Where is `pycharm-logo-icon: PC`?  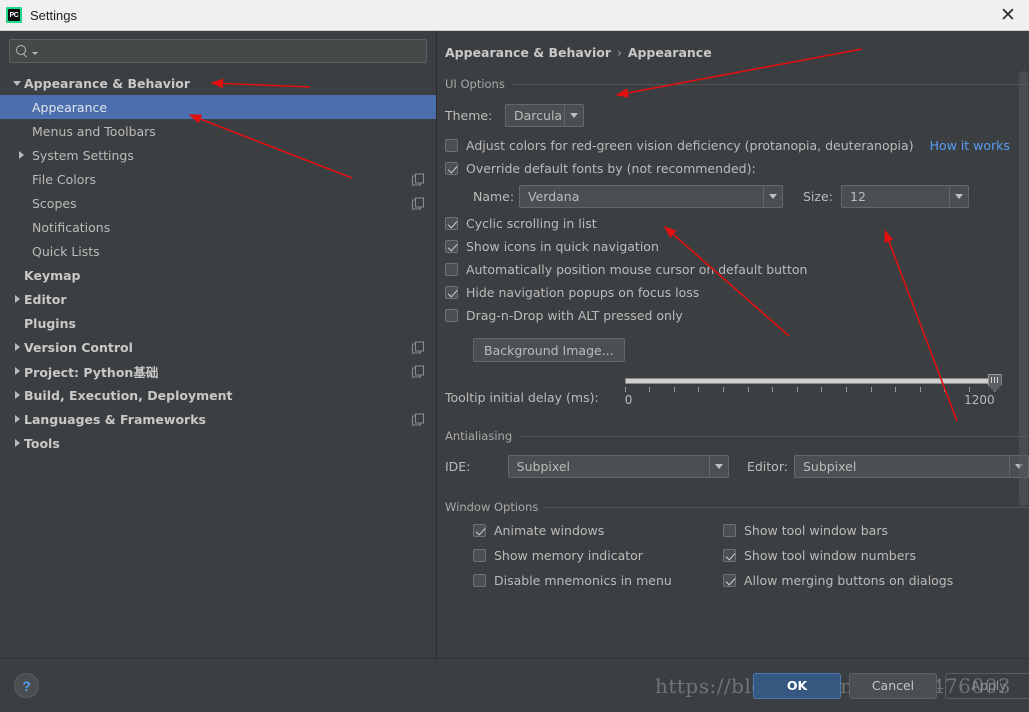 pycharm-logo-icon: PC is located at coordinates (14, 15).